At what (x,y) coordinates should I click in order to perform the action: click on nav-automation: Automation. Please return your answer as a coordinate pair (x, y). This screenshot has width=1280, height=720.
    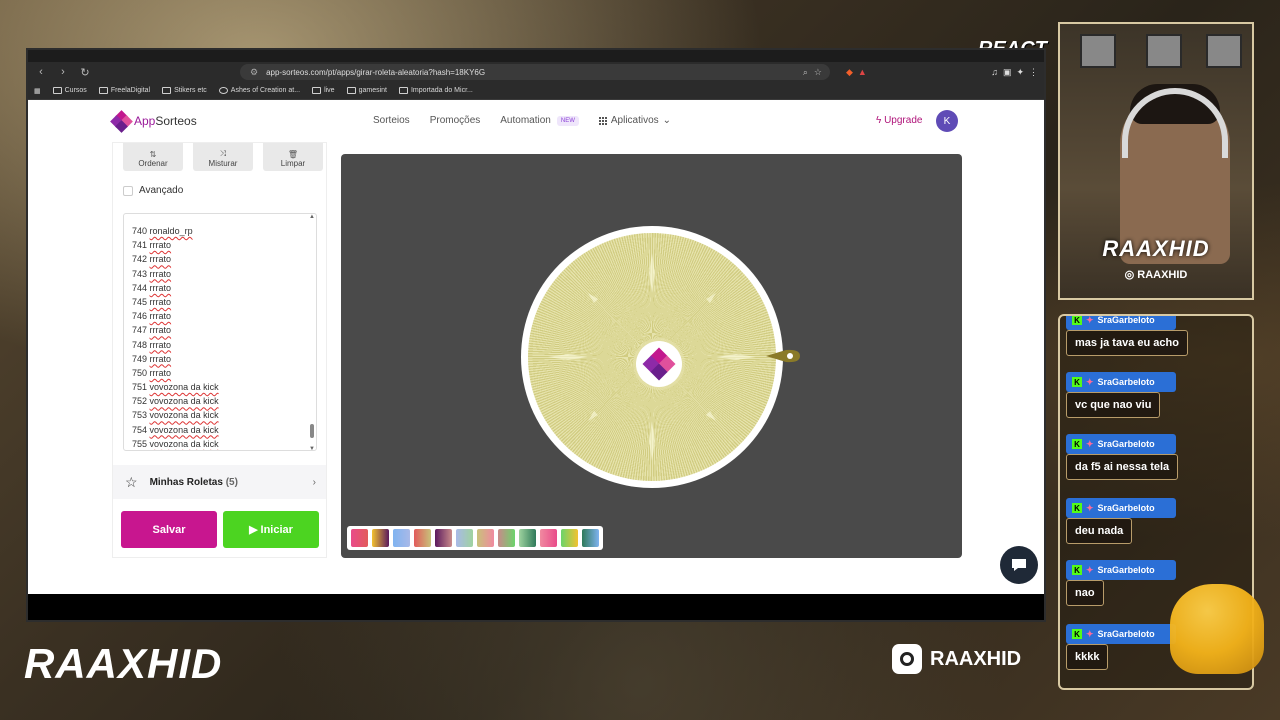
    Looking at the image, I should click on (525, 120).